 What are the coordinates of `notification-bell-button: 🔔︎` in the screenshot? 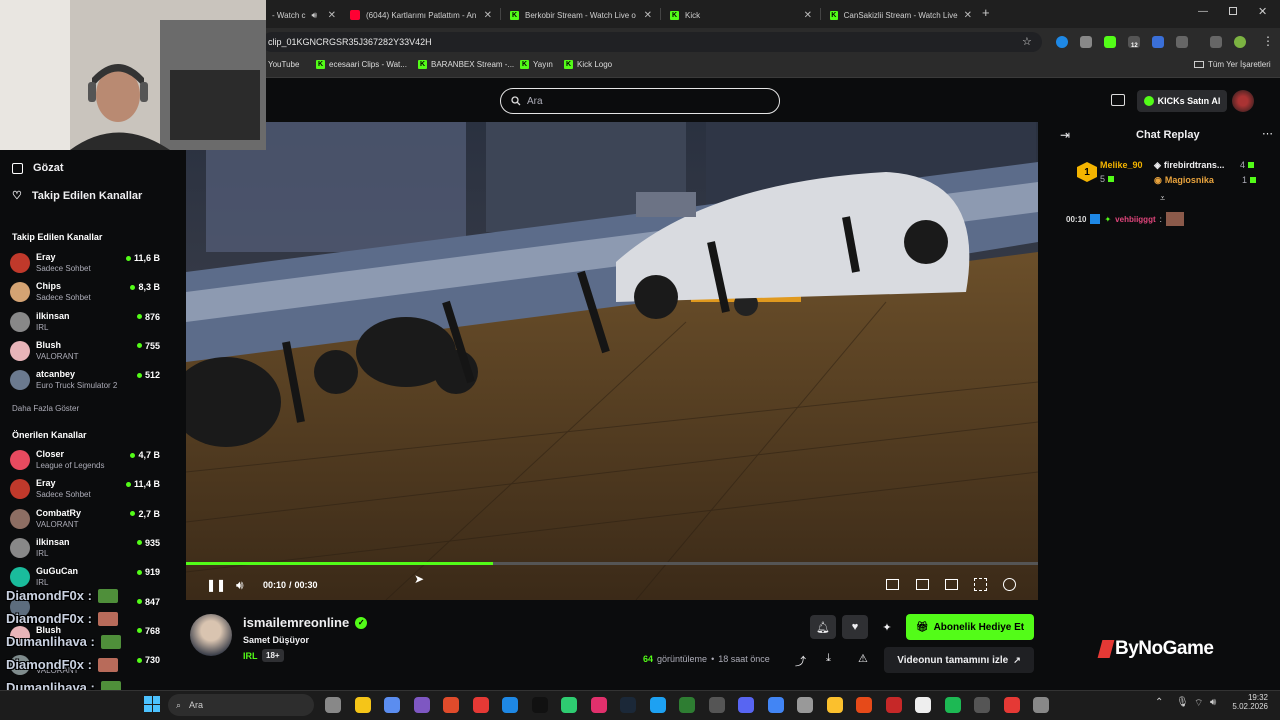 It's located at (823, 627).